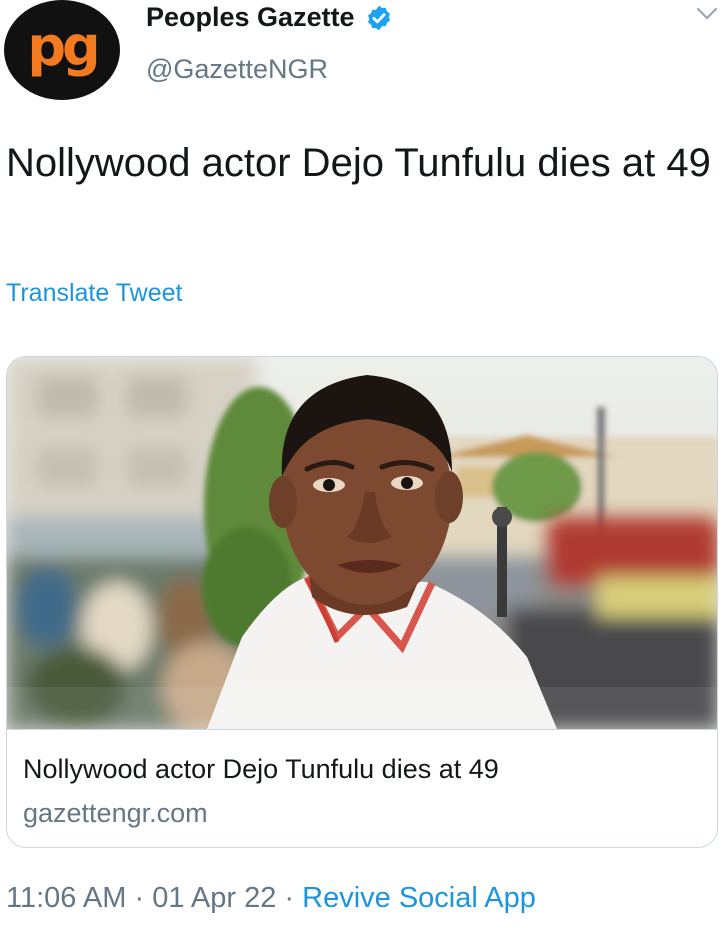 The width and height of the screenshot is (720, 940). I want to click on translate-tweet-link: Translate Tweet, so click(94, 293).